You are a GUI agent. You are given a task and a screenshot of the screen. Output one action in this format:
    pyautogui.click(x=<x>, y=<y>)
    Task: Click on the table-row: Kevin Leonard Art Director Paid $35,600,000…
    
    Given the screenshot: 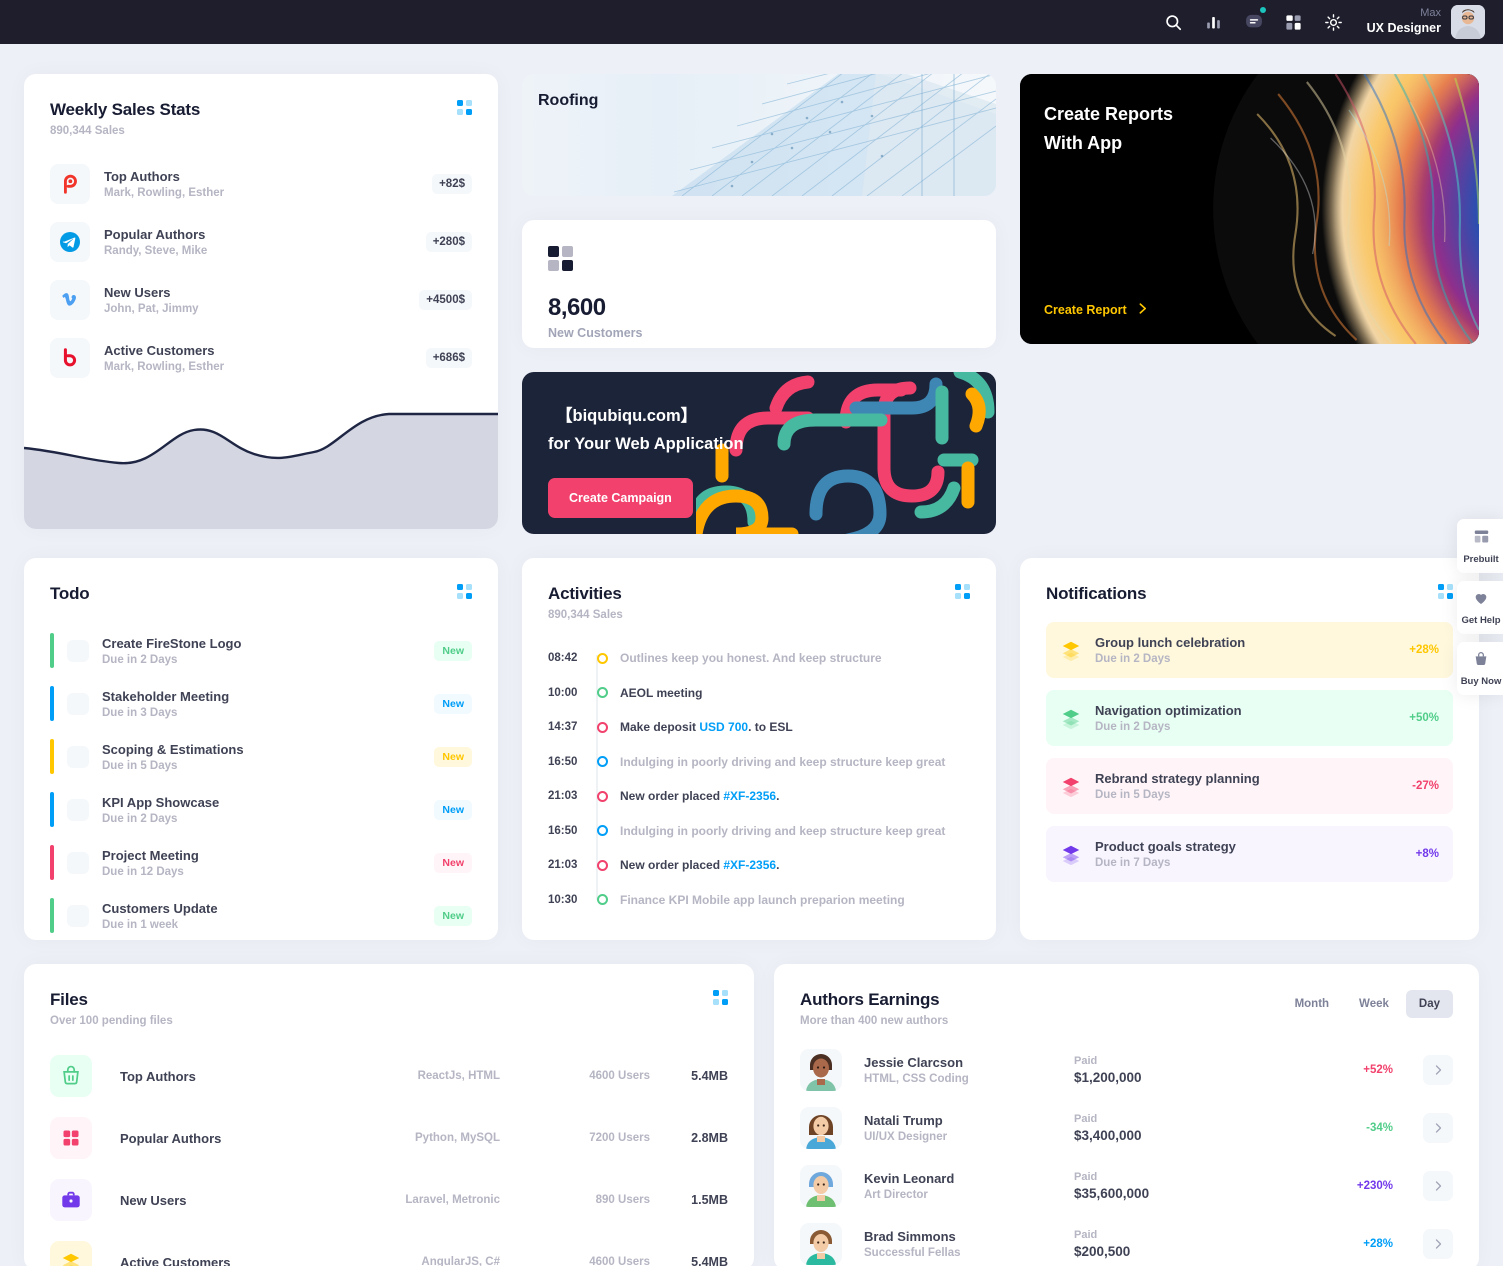 What is the action you would take?
    pyautogui.click(x=1126, y=1186)
    